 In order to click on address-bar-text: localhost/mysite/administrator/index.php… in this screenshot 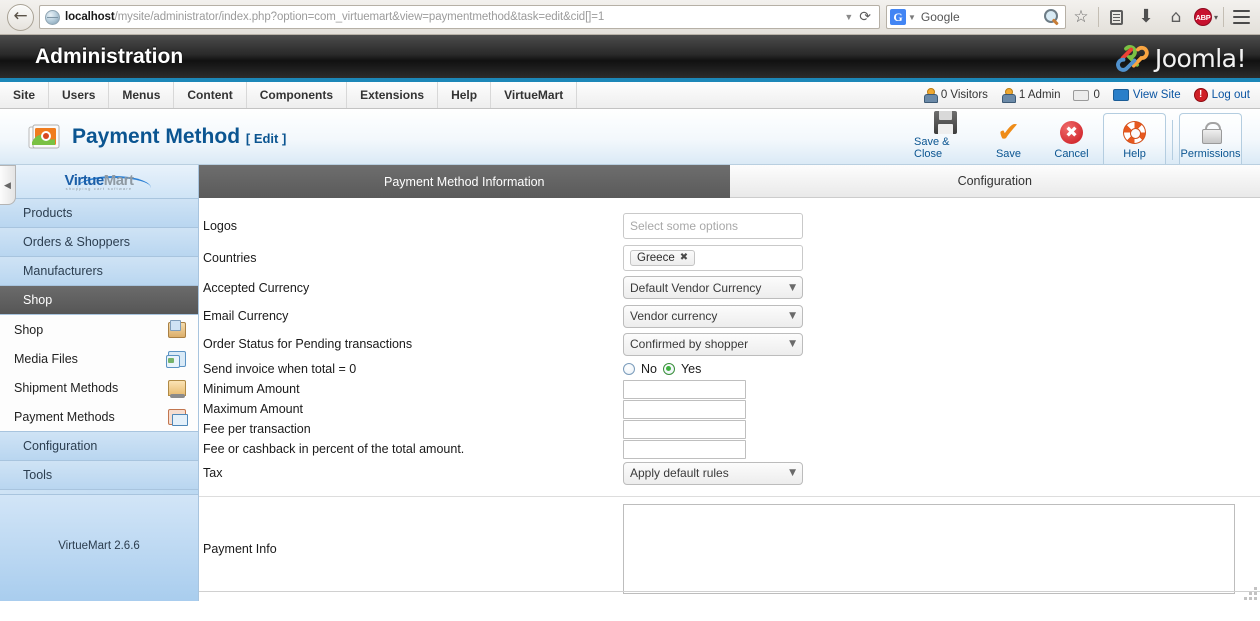, I will do `click(335, 17)`.